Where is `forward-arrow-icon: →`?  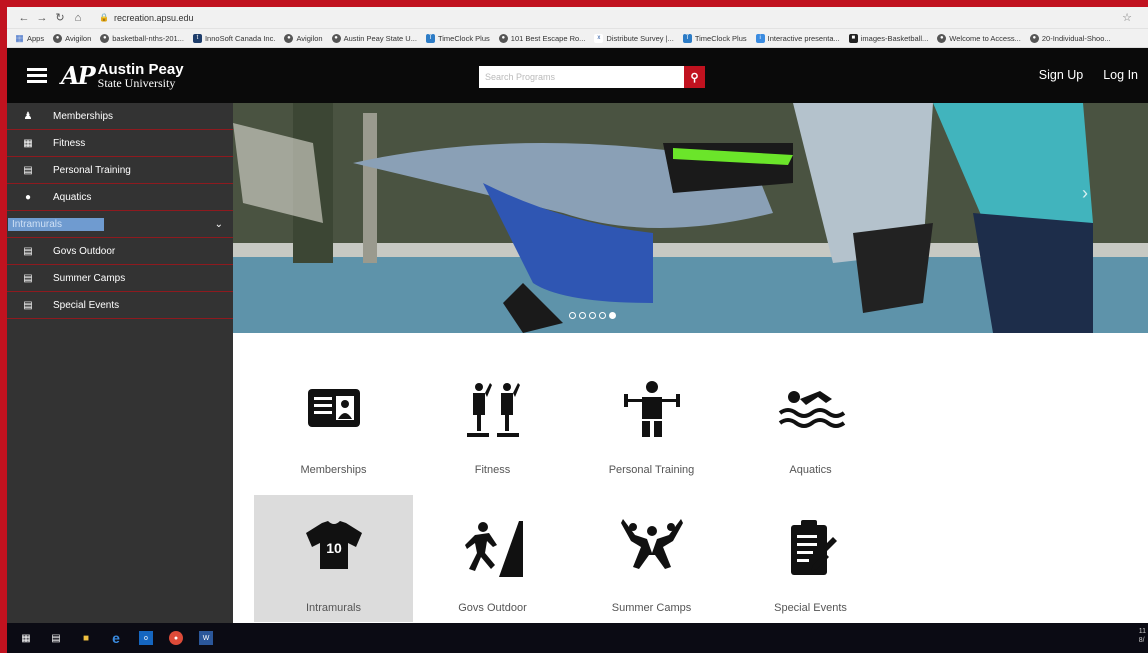 forward-arrow-icon: → is located at coordinates (42, 18).